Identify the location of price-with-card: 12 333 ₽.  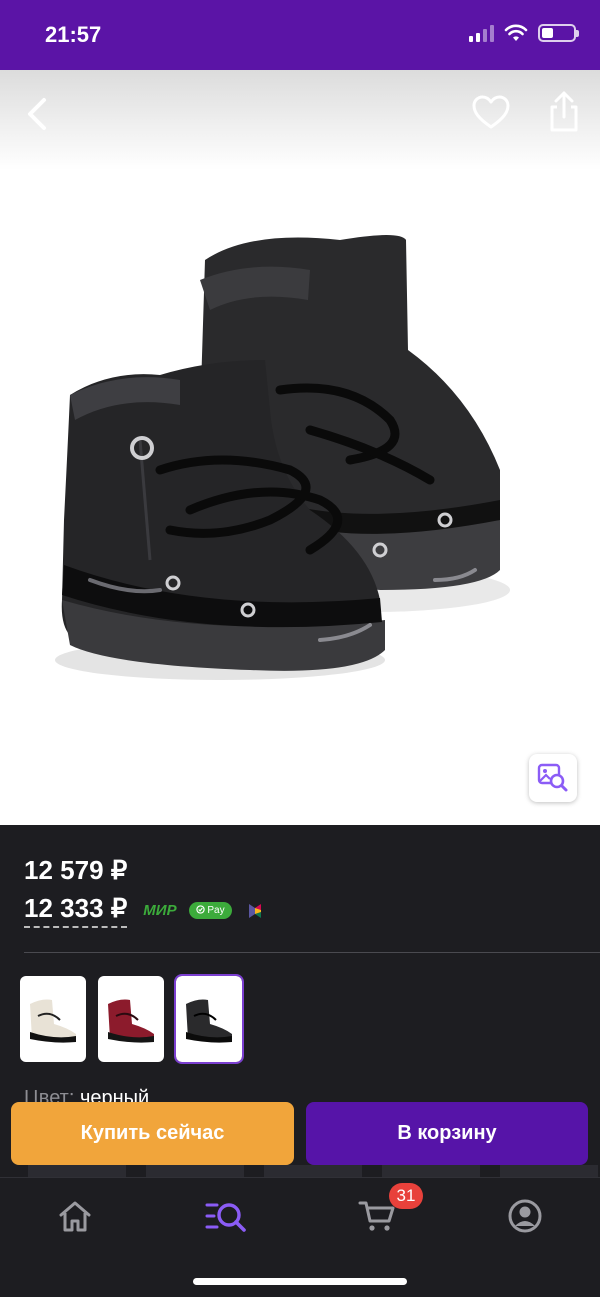
(76, 910).